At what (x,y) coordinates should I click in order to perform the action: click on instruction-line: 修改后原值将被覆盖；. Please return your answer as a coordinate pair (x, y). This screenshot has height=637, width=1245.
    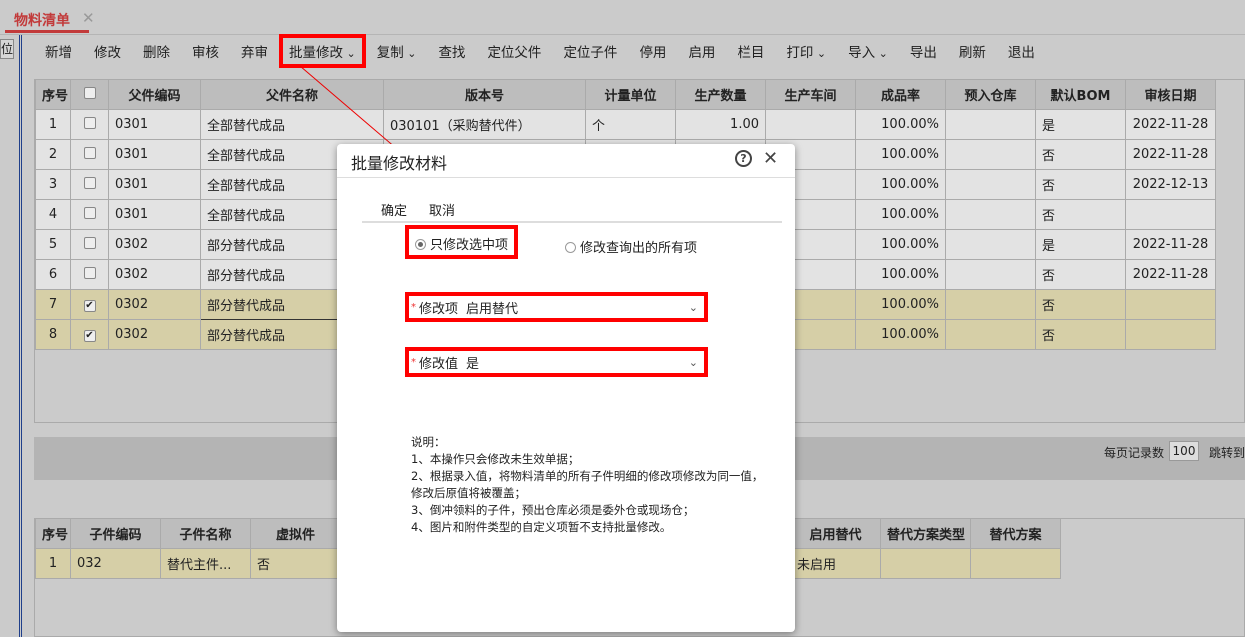
    Looking at the image, I should click on (468, 493).